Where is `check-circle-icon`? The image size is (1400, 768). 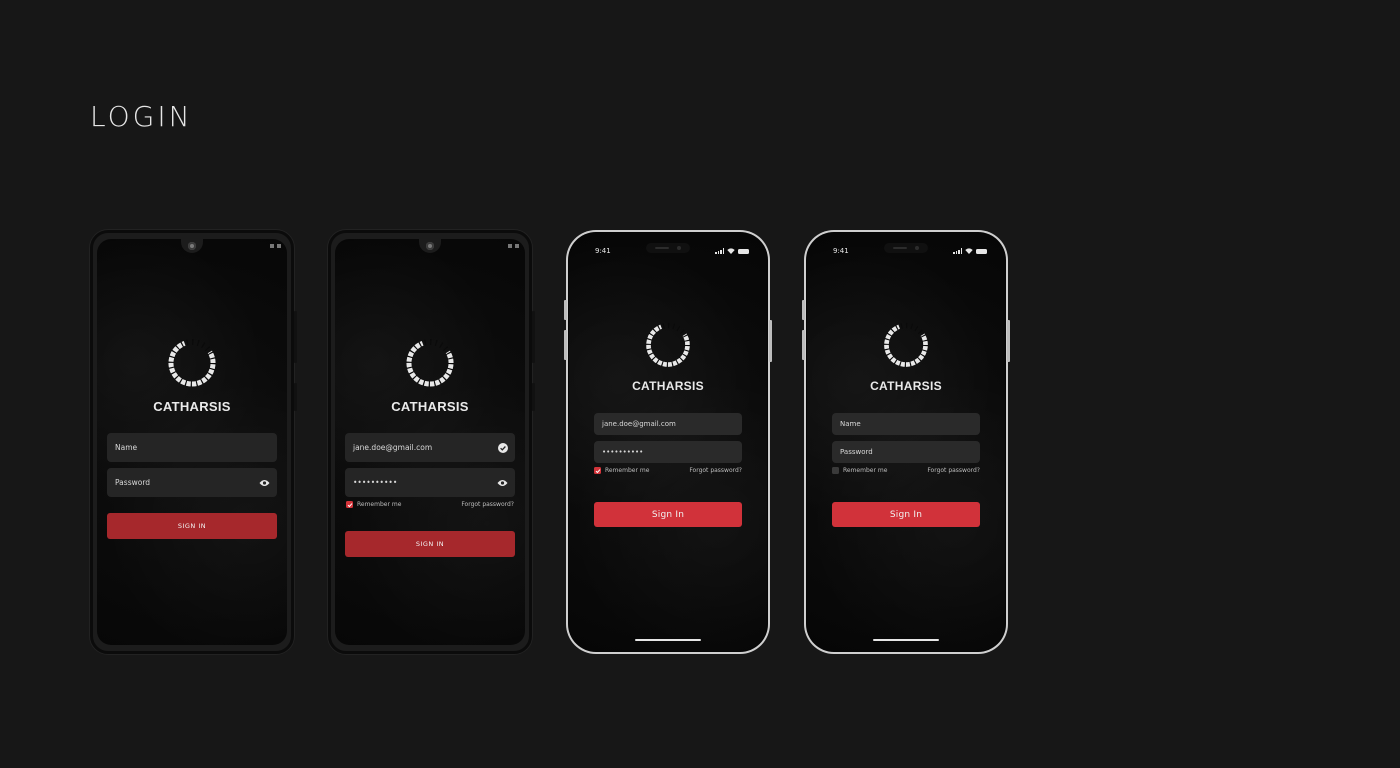 check-circle-icon is located at coordinates (502, 447).